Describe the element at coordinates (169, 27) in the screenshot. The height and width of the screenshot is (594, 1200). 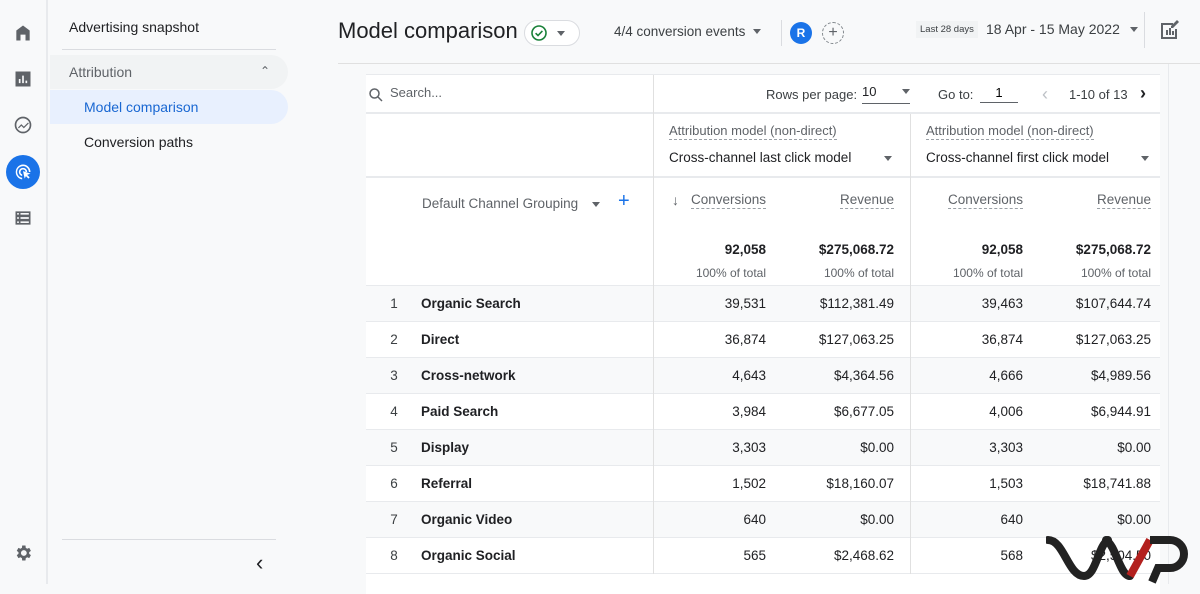
I see `subnav-advertising-snapshot: Advertising snapshot` at that location.